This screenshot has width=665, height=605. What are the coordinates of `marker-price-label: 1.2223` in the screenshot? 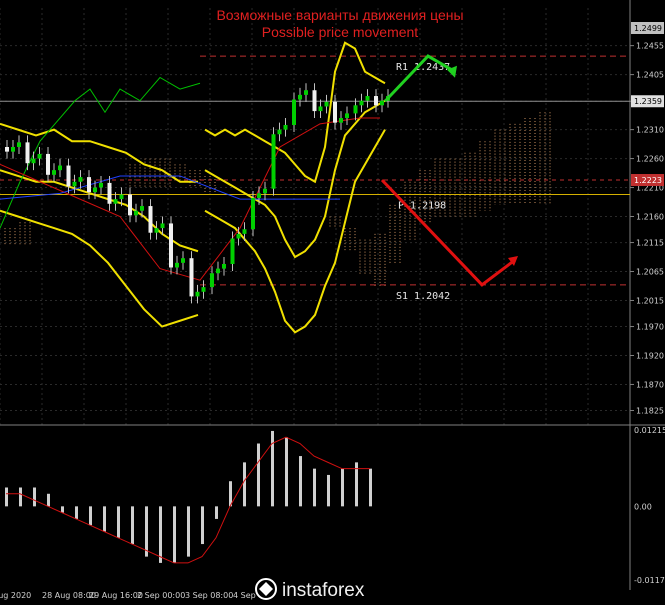 It's located at (648, 180).